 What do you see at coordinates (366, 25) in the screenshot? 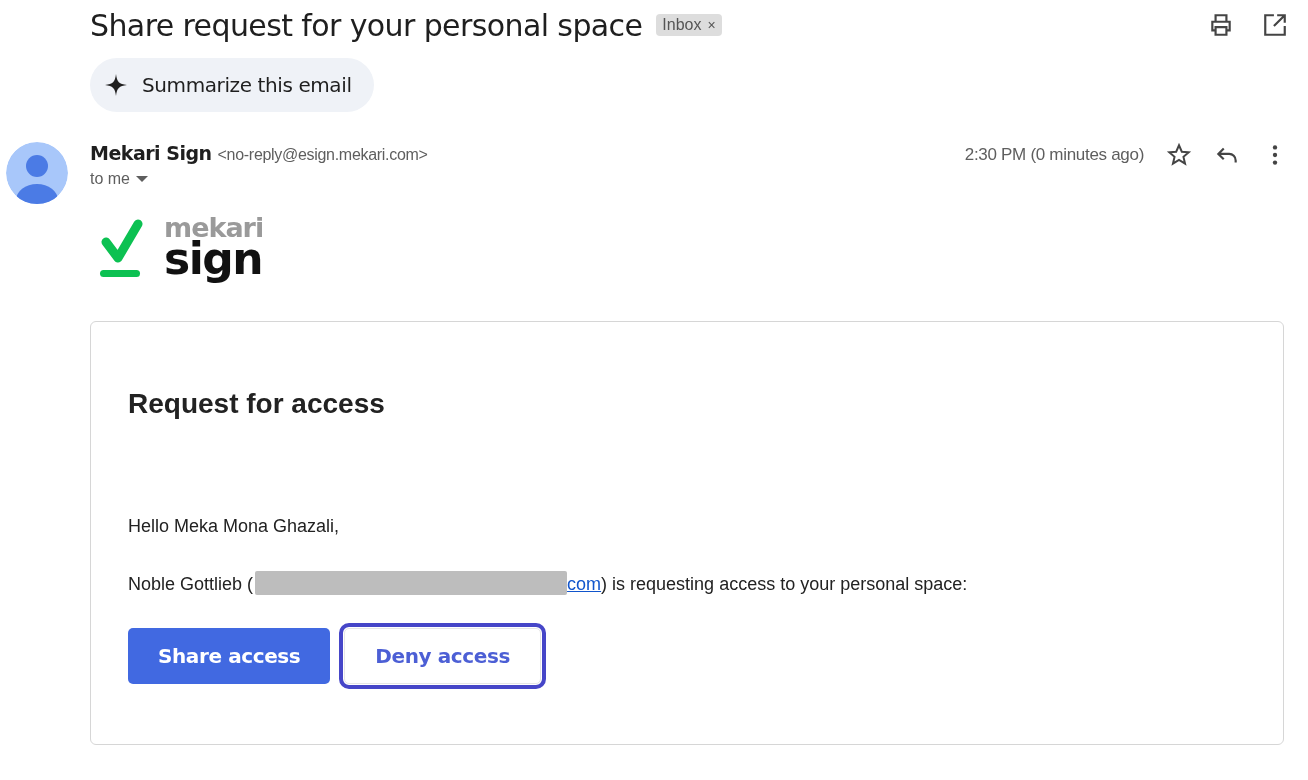
I see `email-subject: Share request for your personal space` at bounding box center [366, 25].